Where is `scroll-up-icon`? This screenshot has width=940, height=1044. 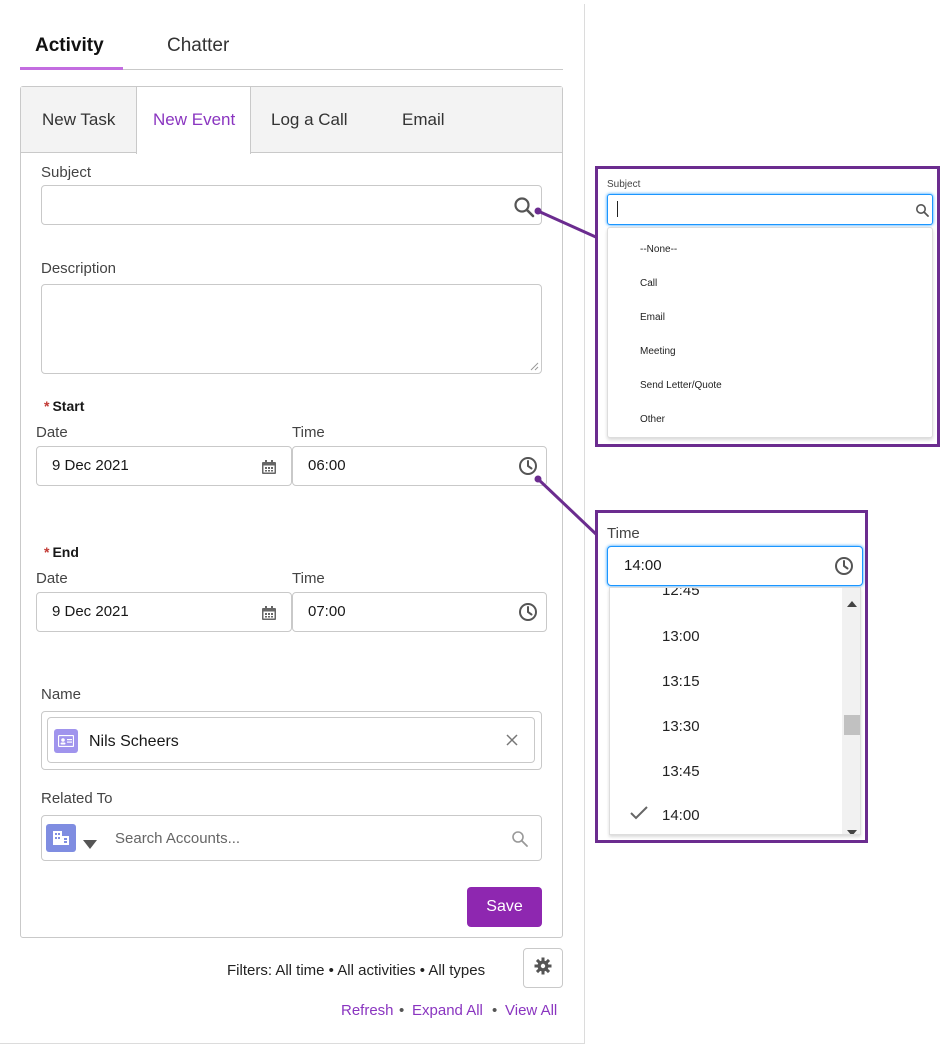 scroll-up-icon is located at coordinates (852, 603).